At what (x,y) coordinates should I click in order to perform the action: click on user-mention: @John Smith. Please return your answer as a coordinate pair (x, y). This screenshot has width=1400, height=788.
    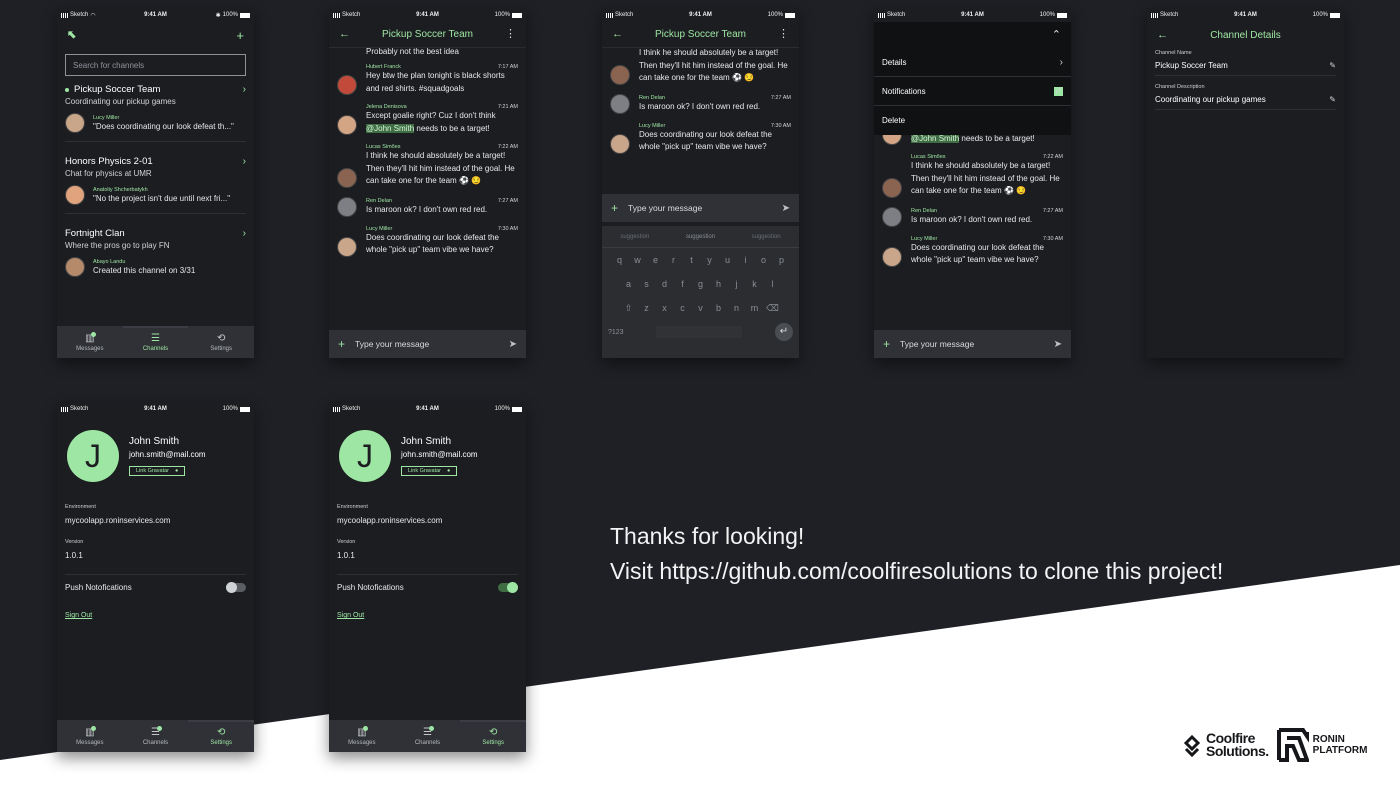
    Looking at the image, I should click on (390, 128).